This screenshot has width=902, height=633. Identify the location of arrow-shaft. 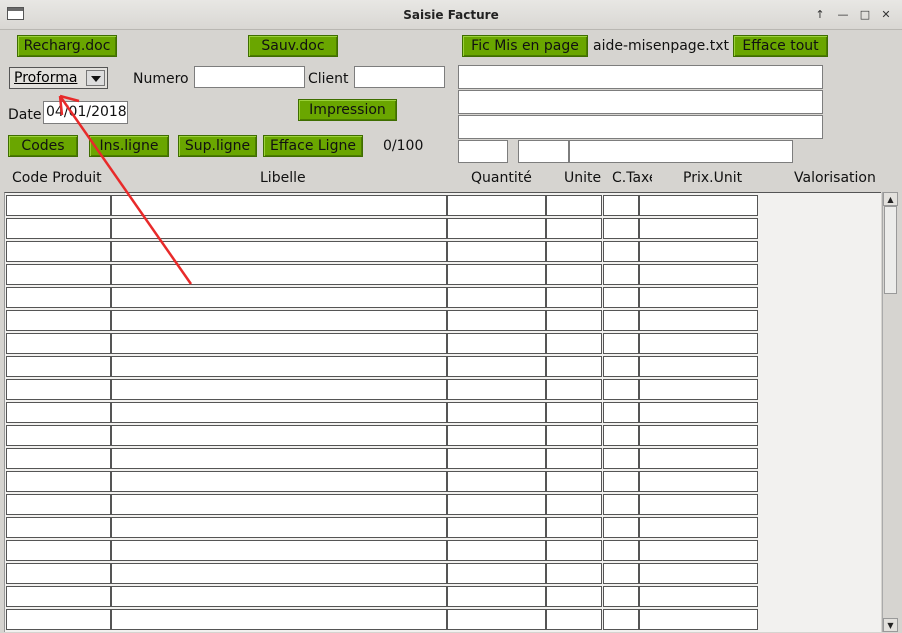
(125, 190).